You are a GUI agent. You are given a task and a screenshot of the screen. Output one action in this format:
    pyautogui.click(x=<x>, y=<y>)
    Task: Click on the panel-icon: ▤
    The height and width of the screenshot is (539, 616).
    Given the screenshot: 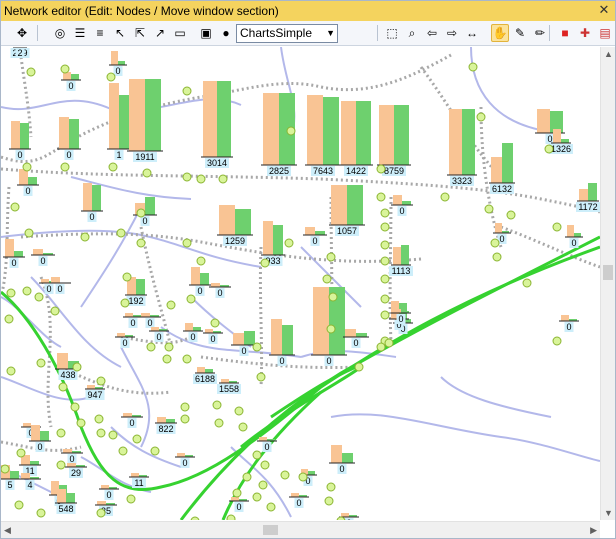 What is the action you would take?
    pyautogui.click(x=605, y=33)
    